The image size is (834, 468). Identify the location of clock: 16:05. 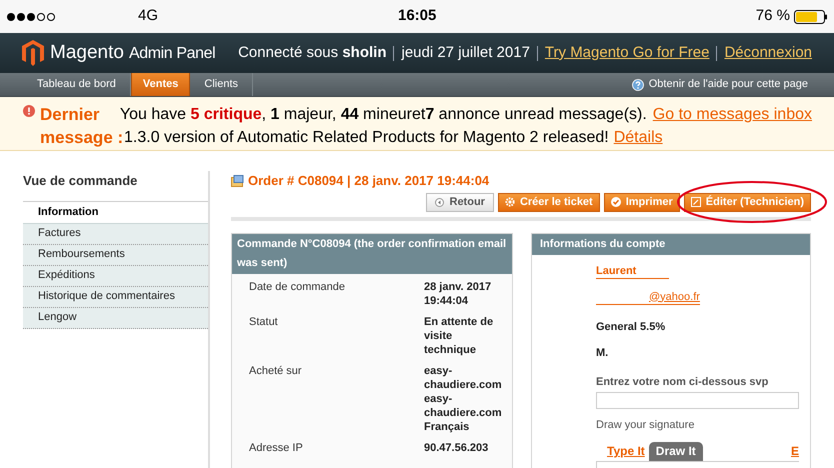
(417, 16).